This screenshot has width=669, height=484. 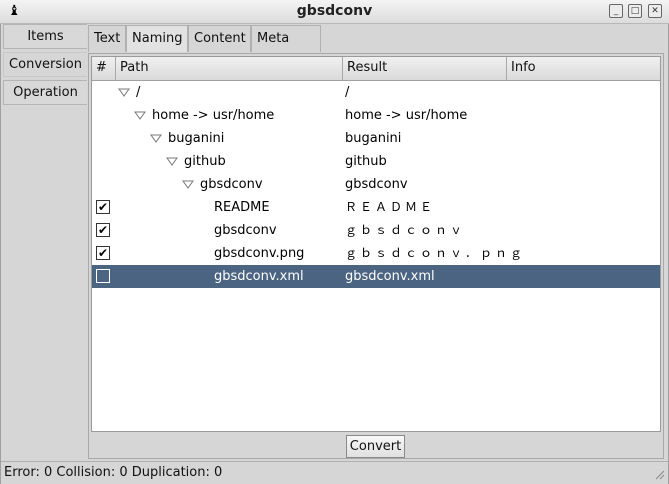 I want to click on column-header-number: #, so click(x=104, y=68).